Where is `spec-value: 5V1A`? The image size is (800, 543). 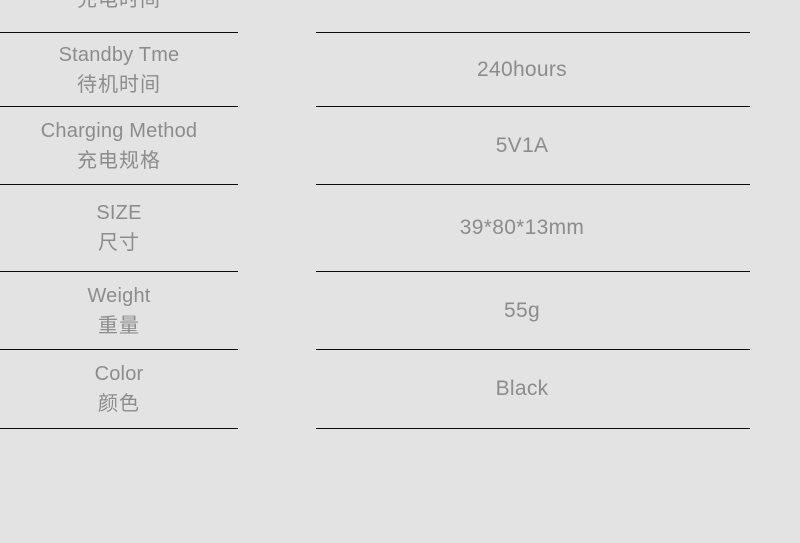
spec-value: 5V1A is located at coordinates (522, 145).